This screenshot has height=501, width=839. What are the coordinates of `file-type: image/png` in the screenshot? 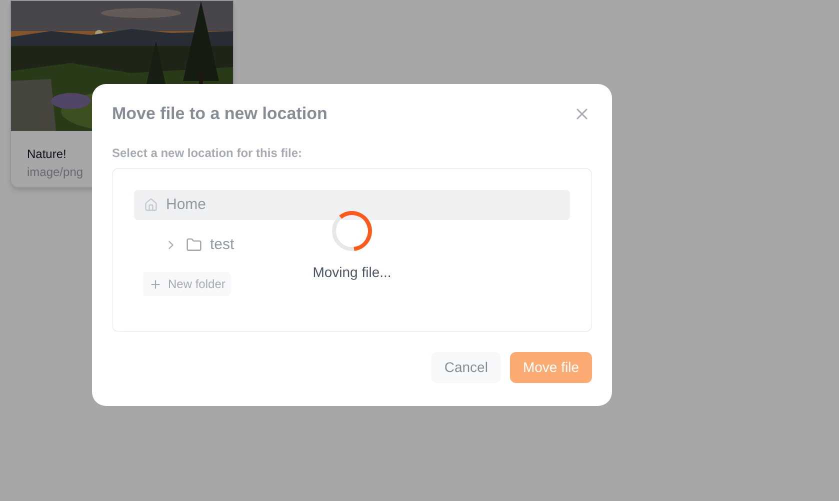 It's located at (55, 172).